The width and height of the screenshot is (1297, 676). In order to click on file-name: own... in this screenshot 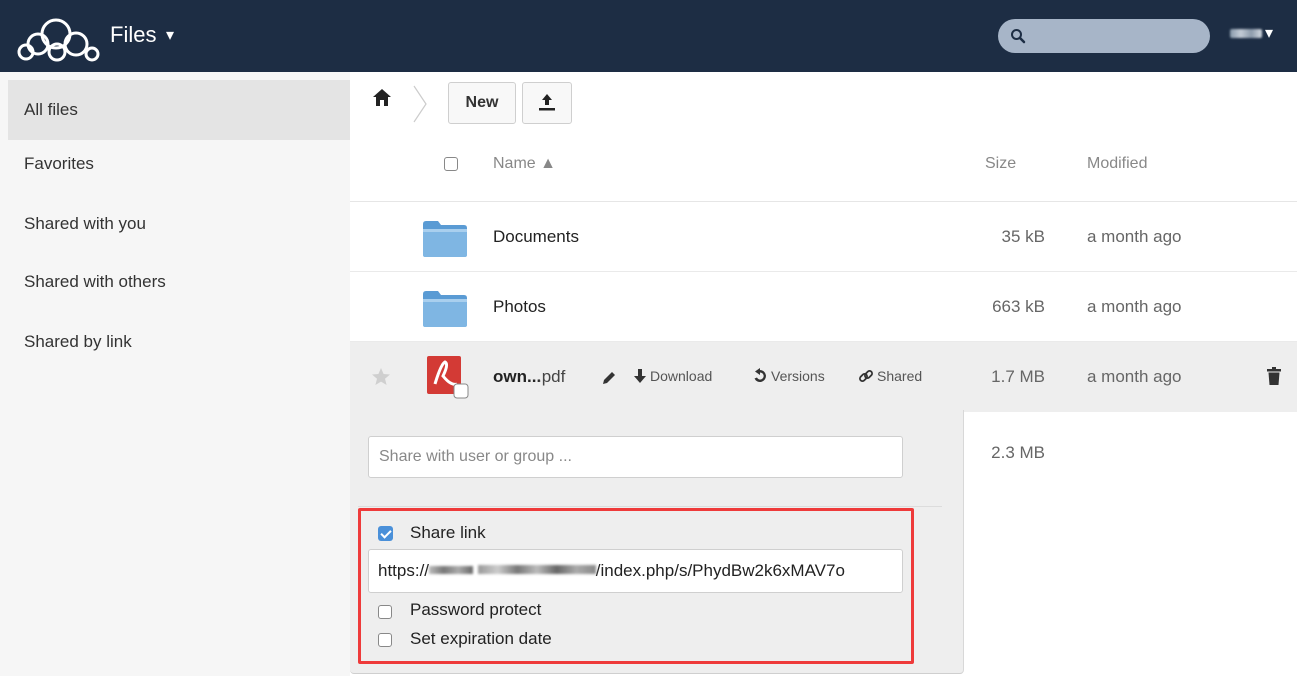, I will do `click(517, 377)`.